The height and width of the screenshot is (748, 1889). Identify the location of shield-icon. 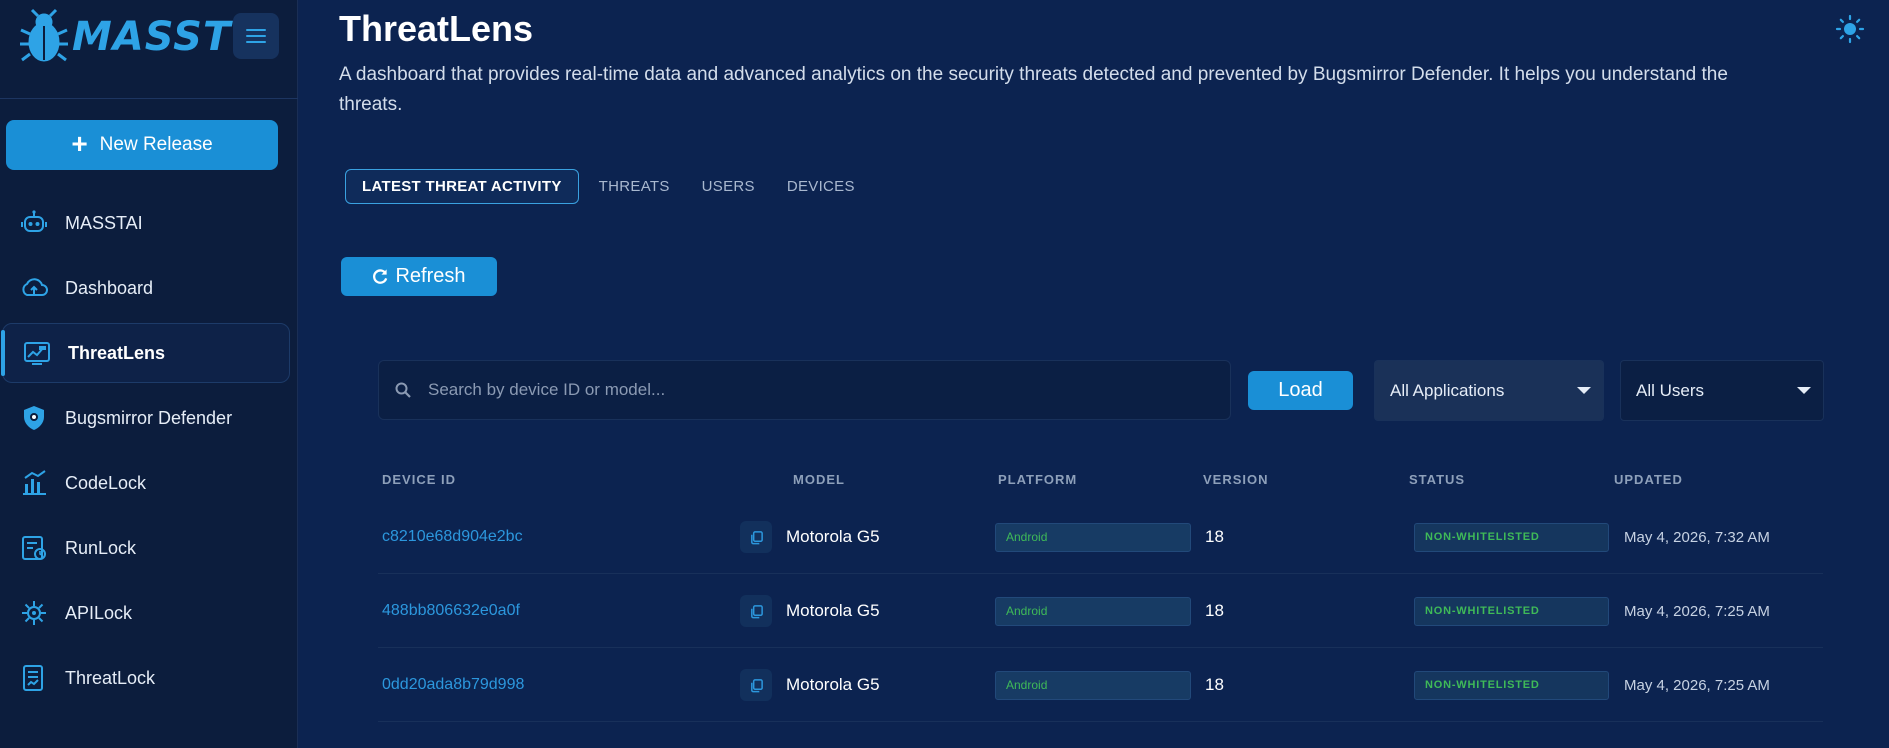
(34, 418).